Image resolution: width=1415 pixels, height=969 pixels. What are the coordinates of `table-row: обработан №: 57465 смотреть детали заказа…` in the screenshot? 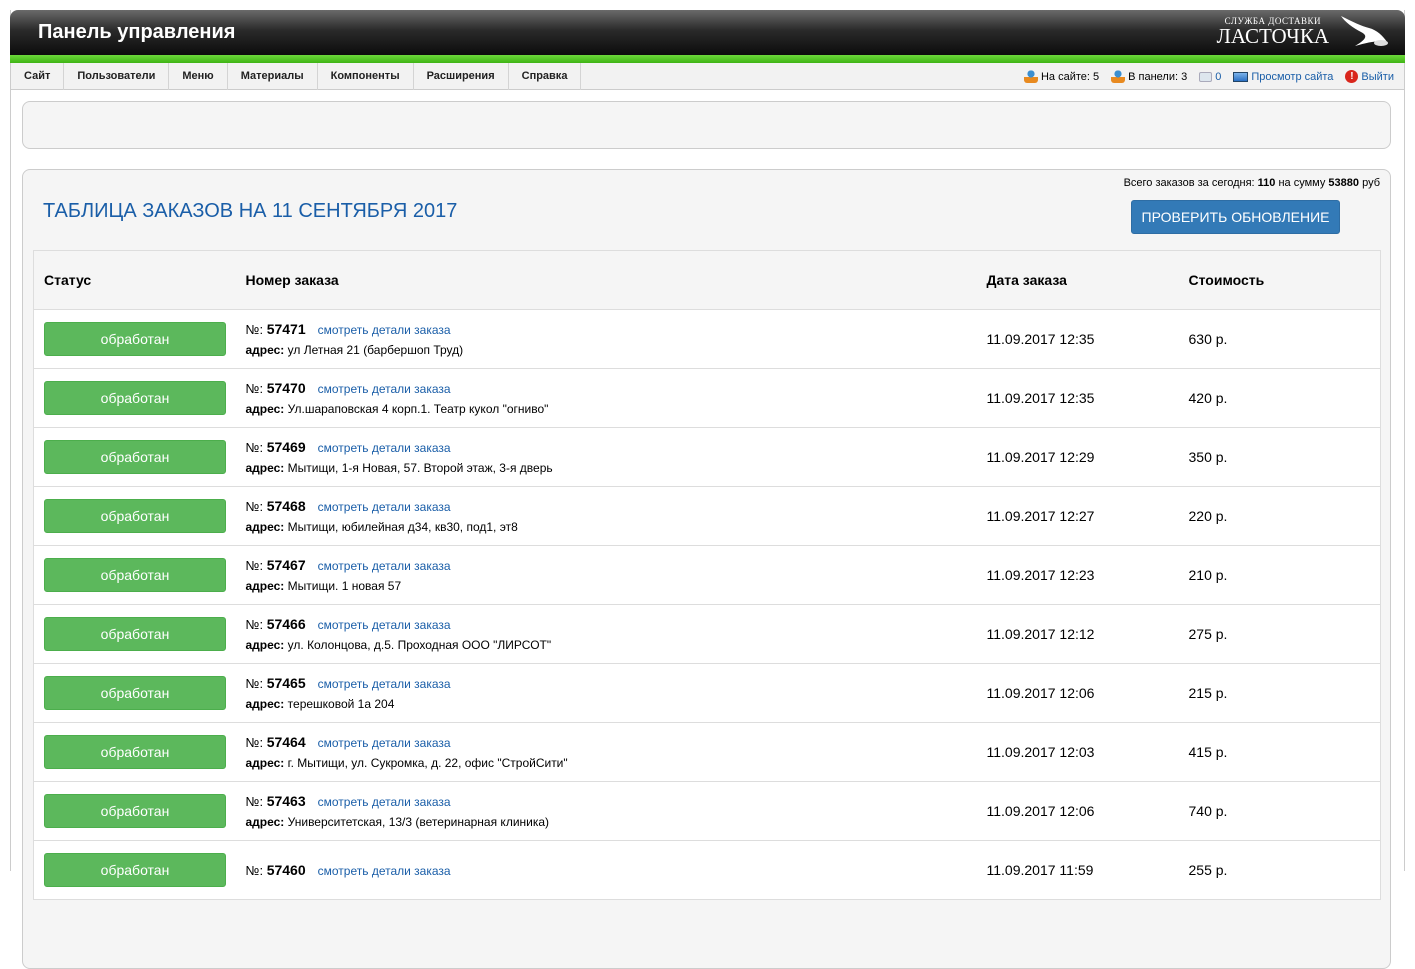 It's located at (707, 693).